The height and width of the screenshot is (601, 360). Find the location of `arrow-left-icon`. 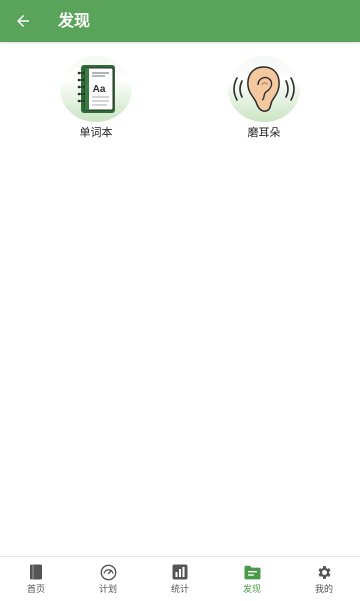

arrow-left-icon is located at coordinates (23, 21).